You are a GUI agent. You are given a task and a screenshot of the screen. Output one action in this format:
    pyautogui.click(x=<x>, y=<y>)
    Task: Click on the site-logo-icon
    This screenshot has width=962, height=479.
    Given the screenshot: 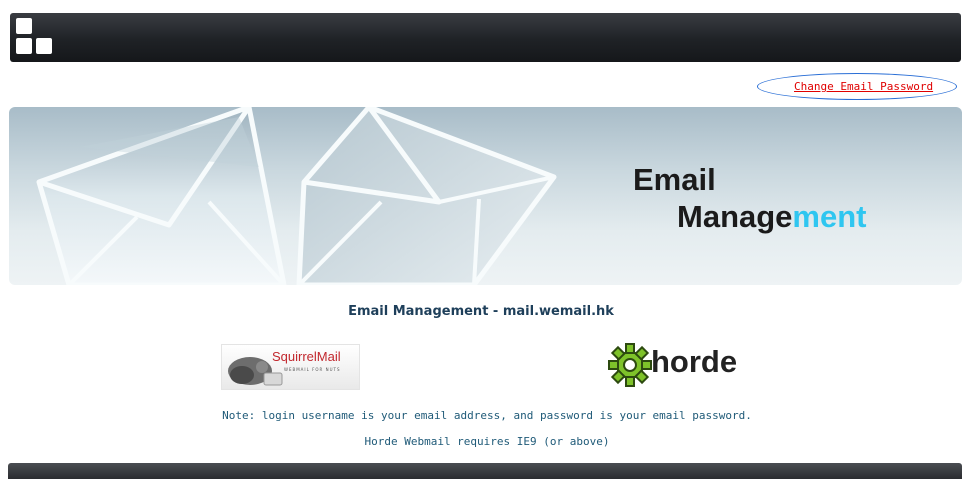 What is the action you would take?
    pyautogui.click(x=36, y=38)
    